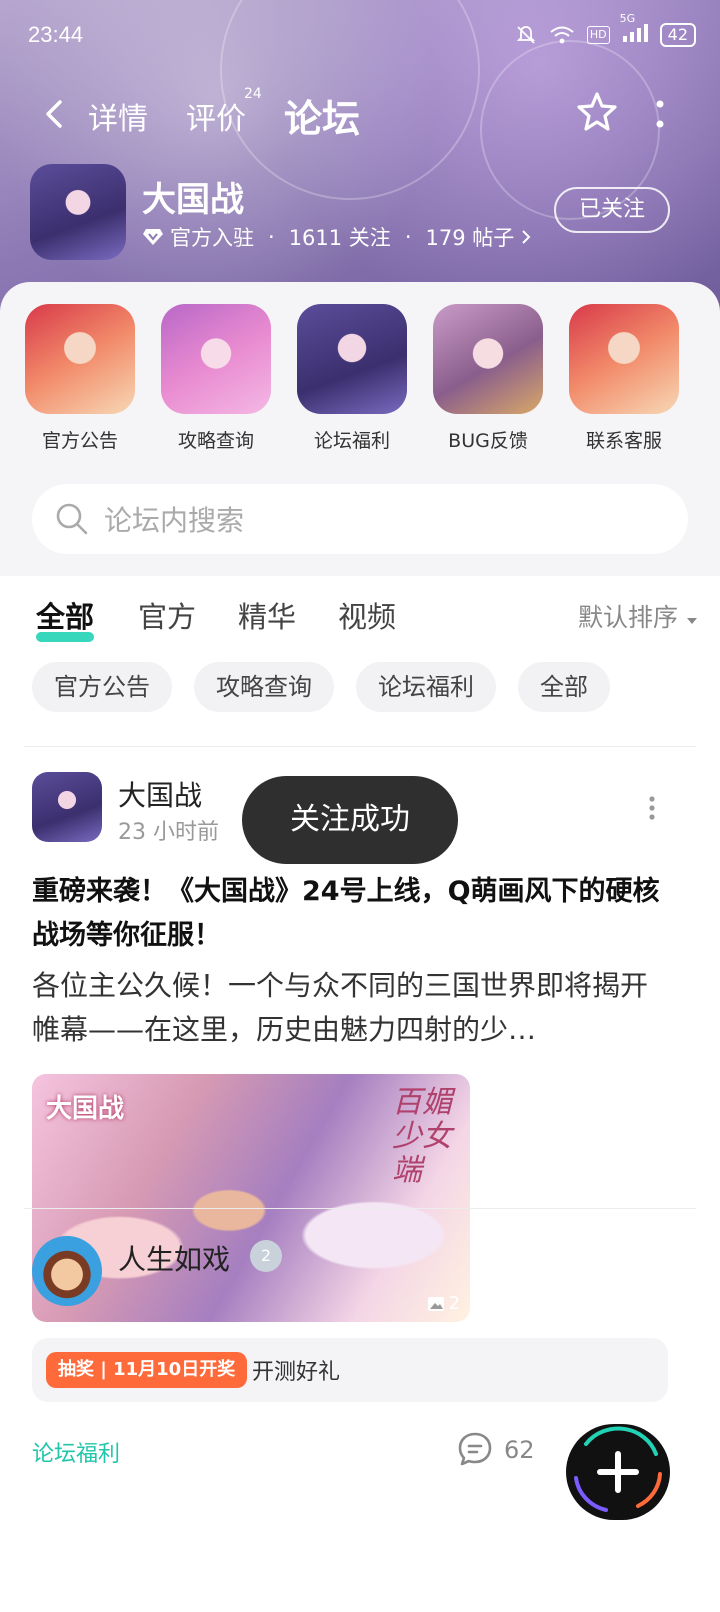 The height and width of the screenshot is (1612, 720). I want to click on plus-icon, so click(618, 1472).